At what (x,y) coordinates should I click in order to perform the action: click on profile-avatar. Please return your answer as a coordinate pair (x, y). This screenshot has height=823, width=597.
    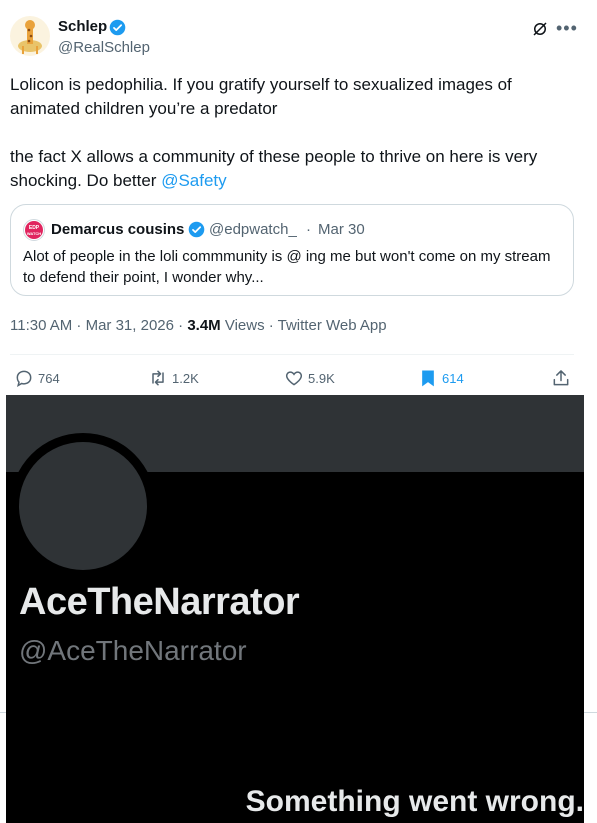
    Looking at the image, I should click on (83, 506).